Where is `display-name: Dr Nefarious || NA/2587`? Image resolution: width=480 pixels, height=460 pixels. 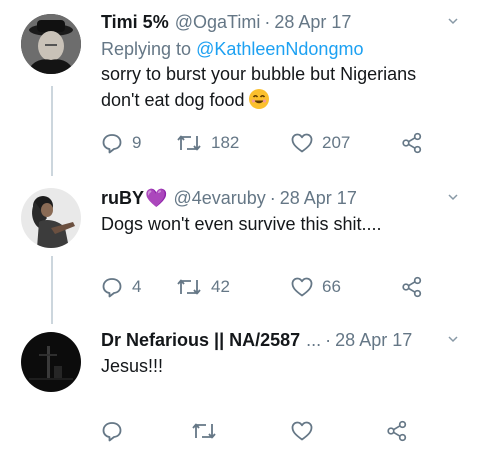 display-name: Dr Nefarious || NA/2587 is located at coordinates (200, 340).